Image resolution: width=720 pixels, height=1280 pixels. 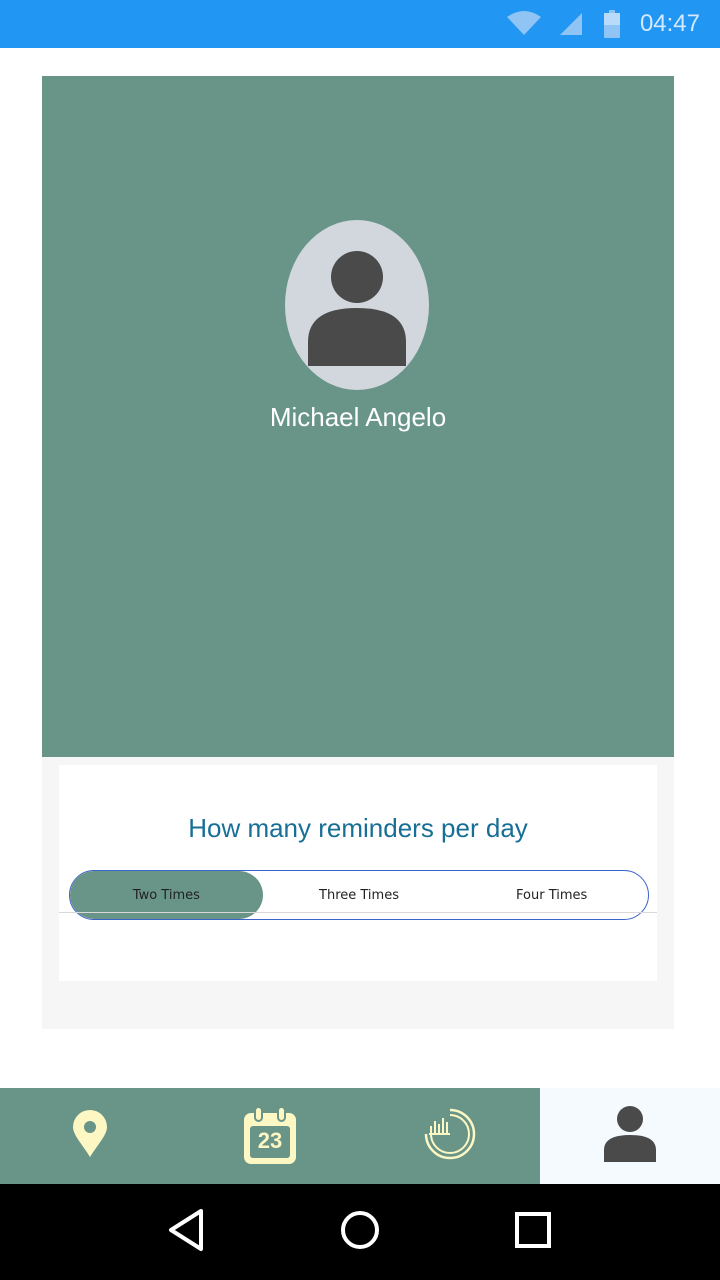 I want to click on nav-calendar: 23, so click(x=270, y=1136).